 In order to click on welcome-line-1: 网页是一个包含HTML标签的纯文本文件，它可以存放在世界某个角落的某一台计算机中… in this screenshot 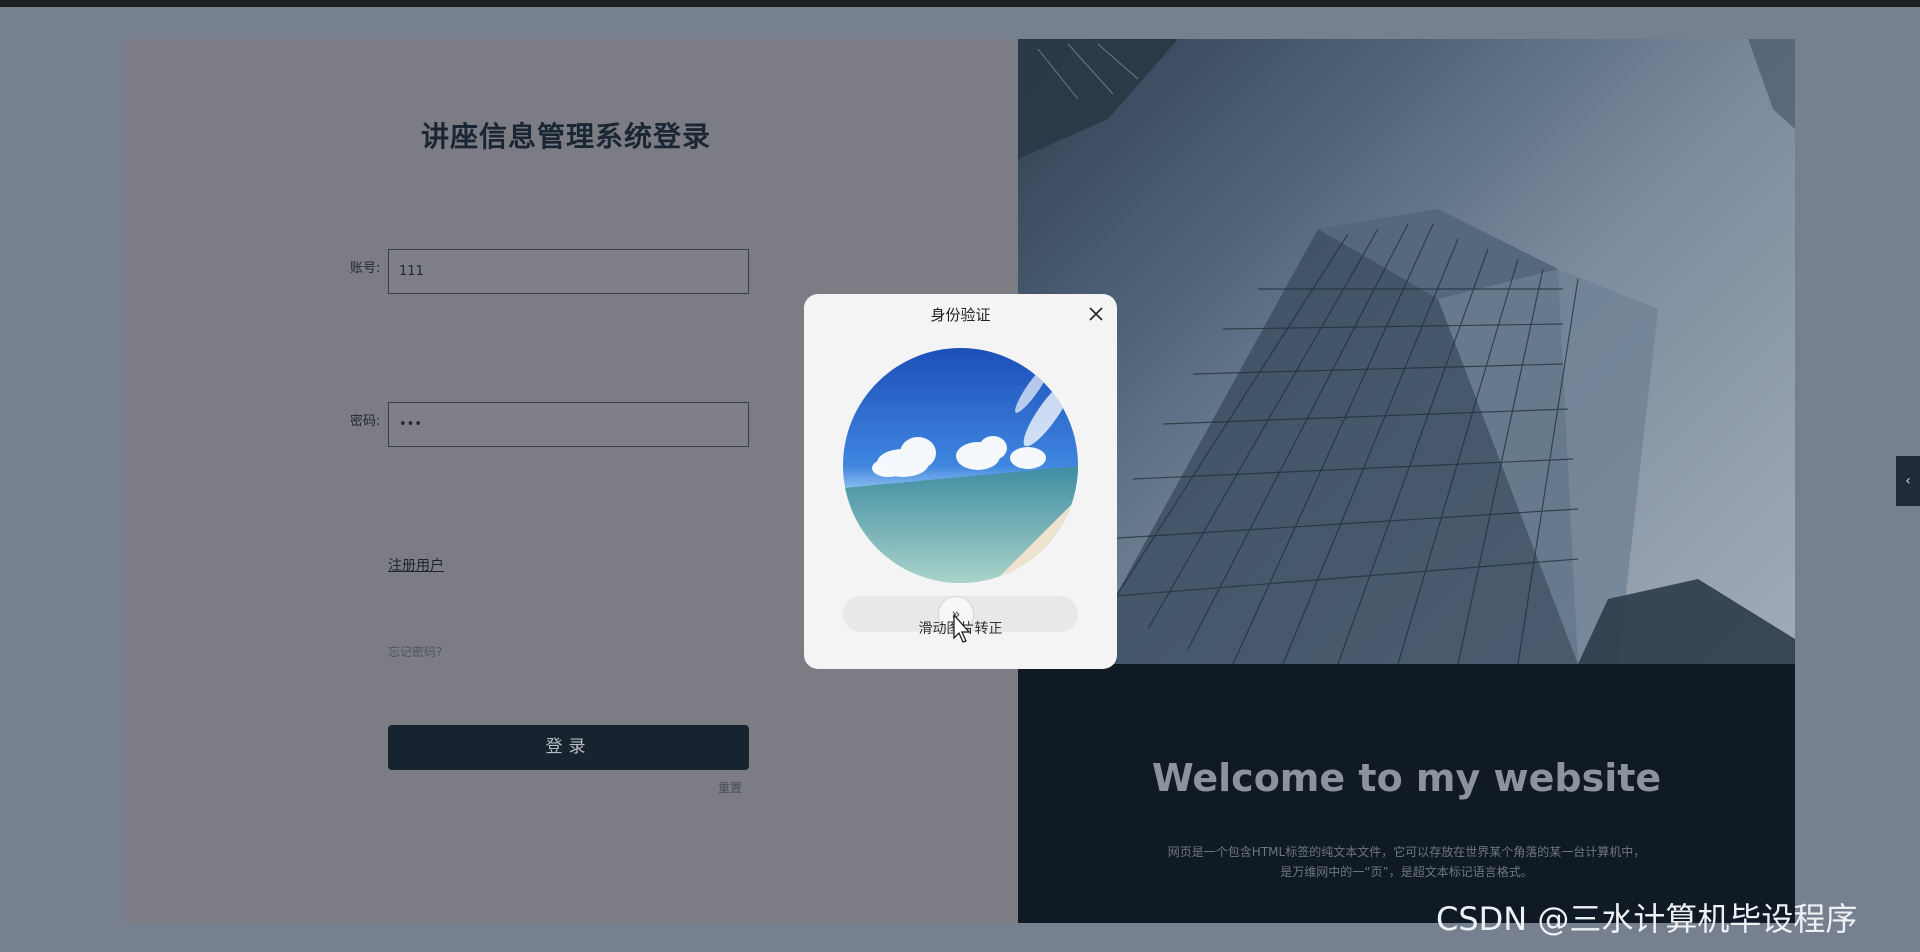, I will do `click(1406, 852)`.